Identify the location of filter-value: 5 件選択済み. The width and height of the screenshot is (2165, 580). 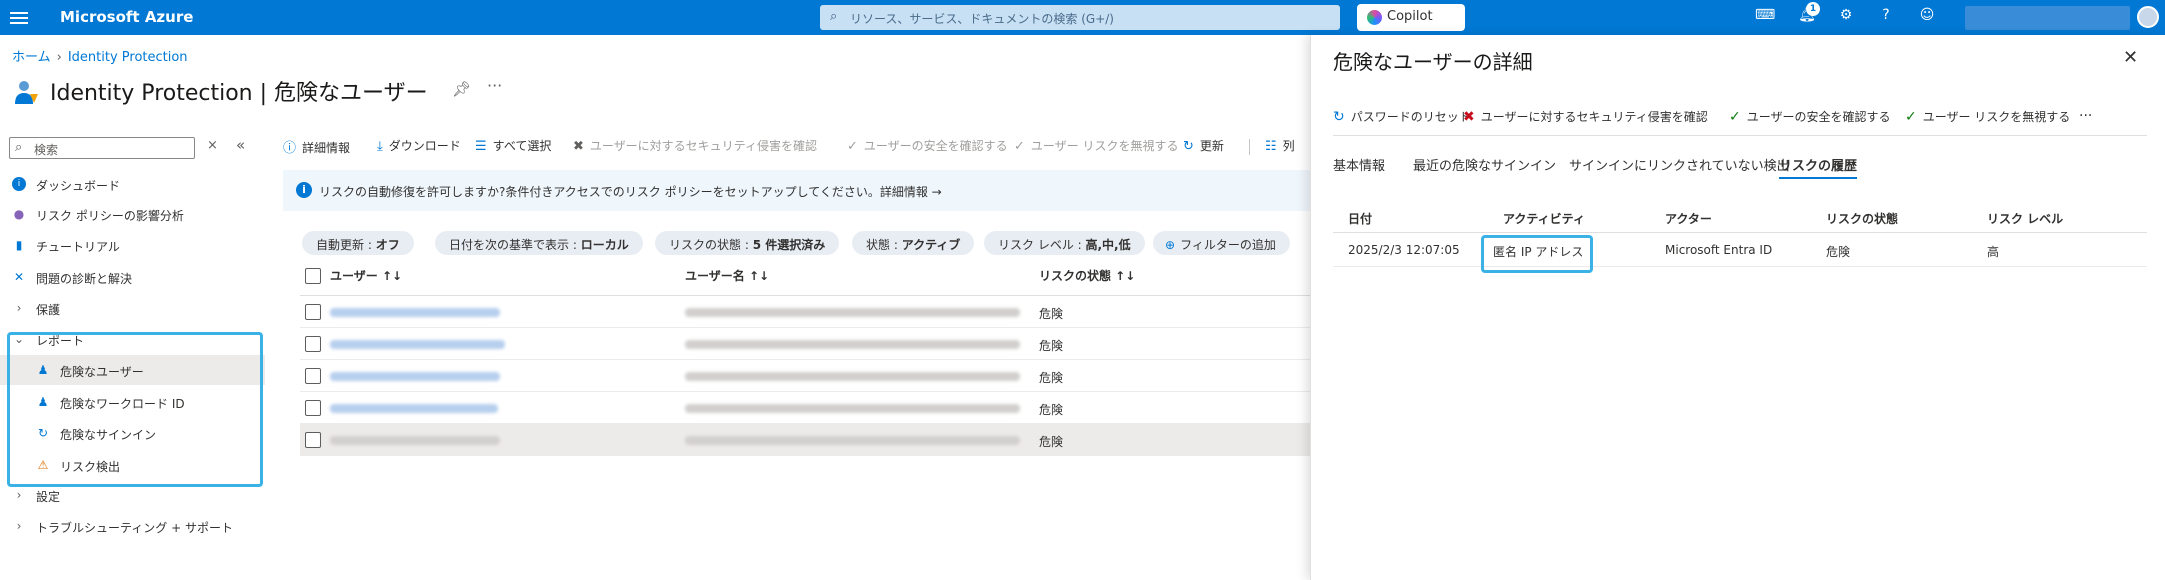
(789, 245).